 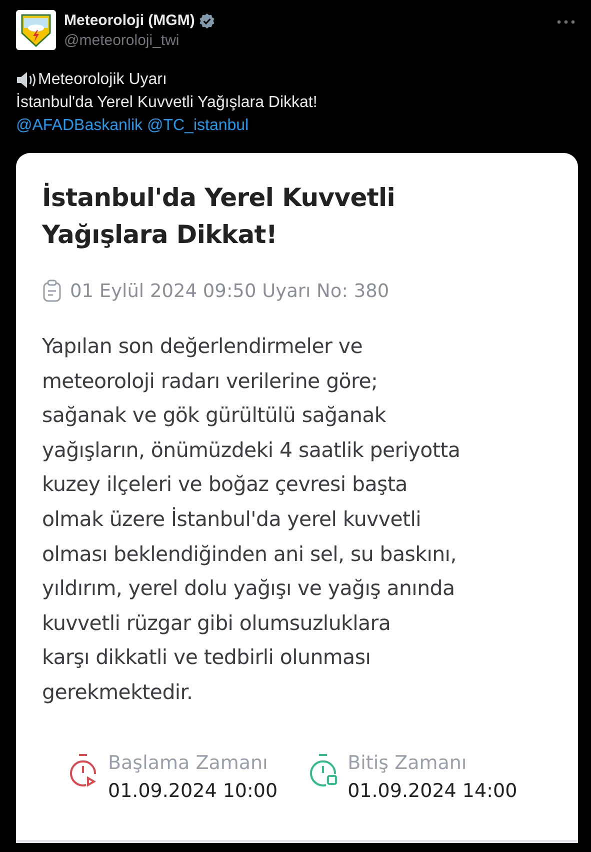 What do you see at coordinates (79, 125) in the screenshot?
I see `mention-link: @AFADBaskanlik` at bounding box center [79, 125].